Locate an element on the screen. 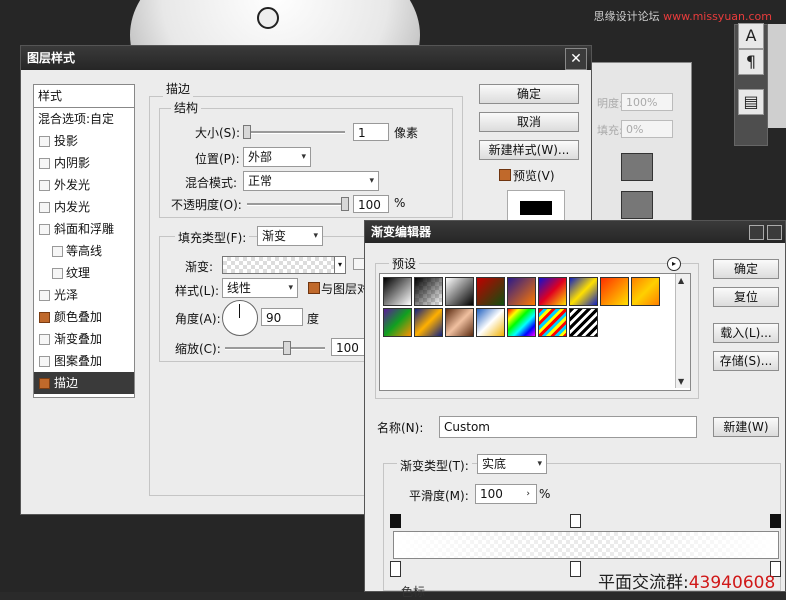 Image resolution: width=786 pixels, height=600 pixels. style-select: 线性 ▾ is located at coordinates (260, 288).